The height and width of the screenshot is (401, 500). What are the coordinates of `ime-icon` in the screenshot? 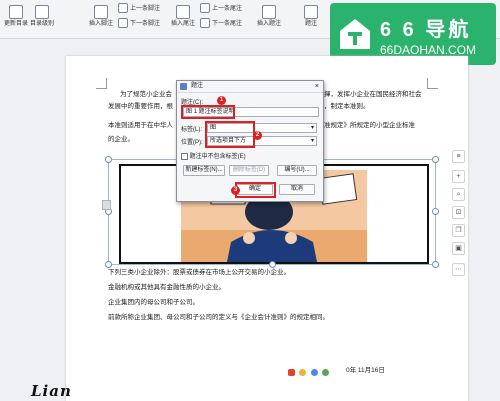 It's located at (291, 372).